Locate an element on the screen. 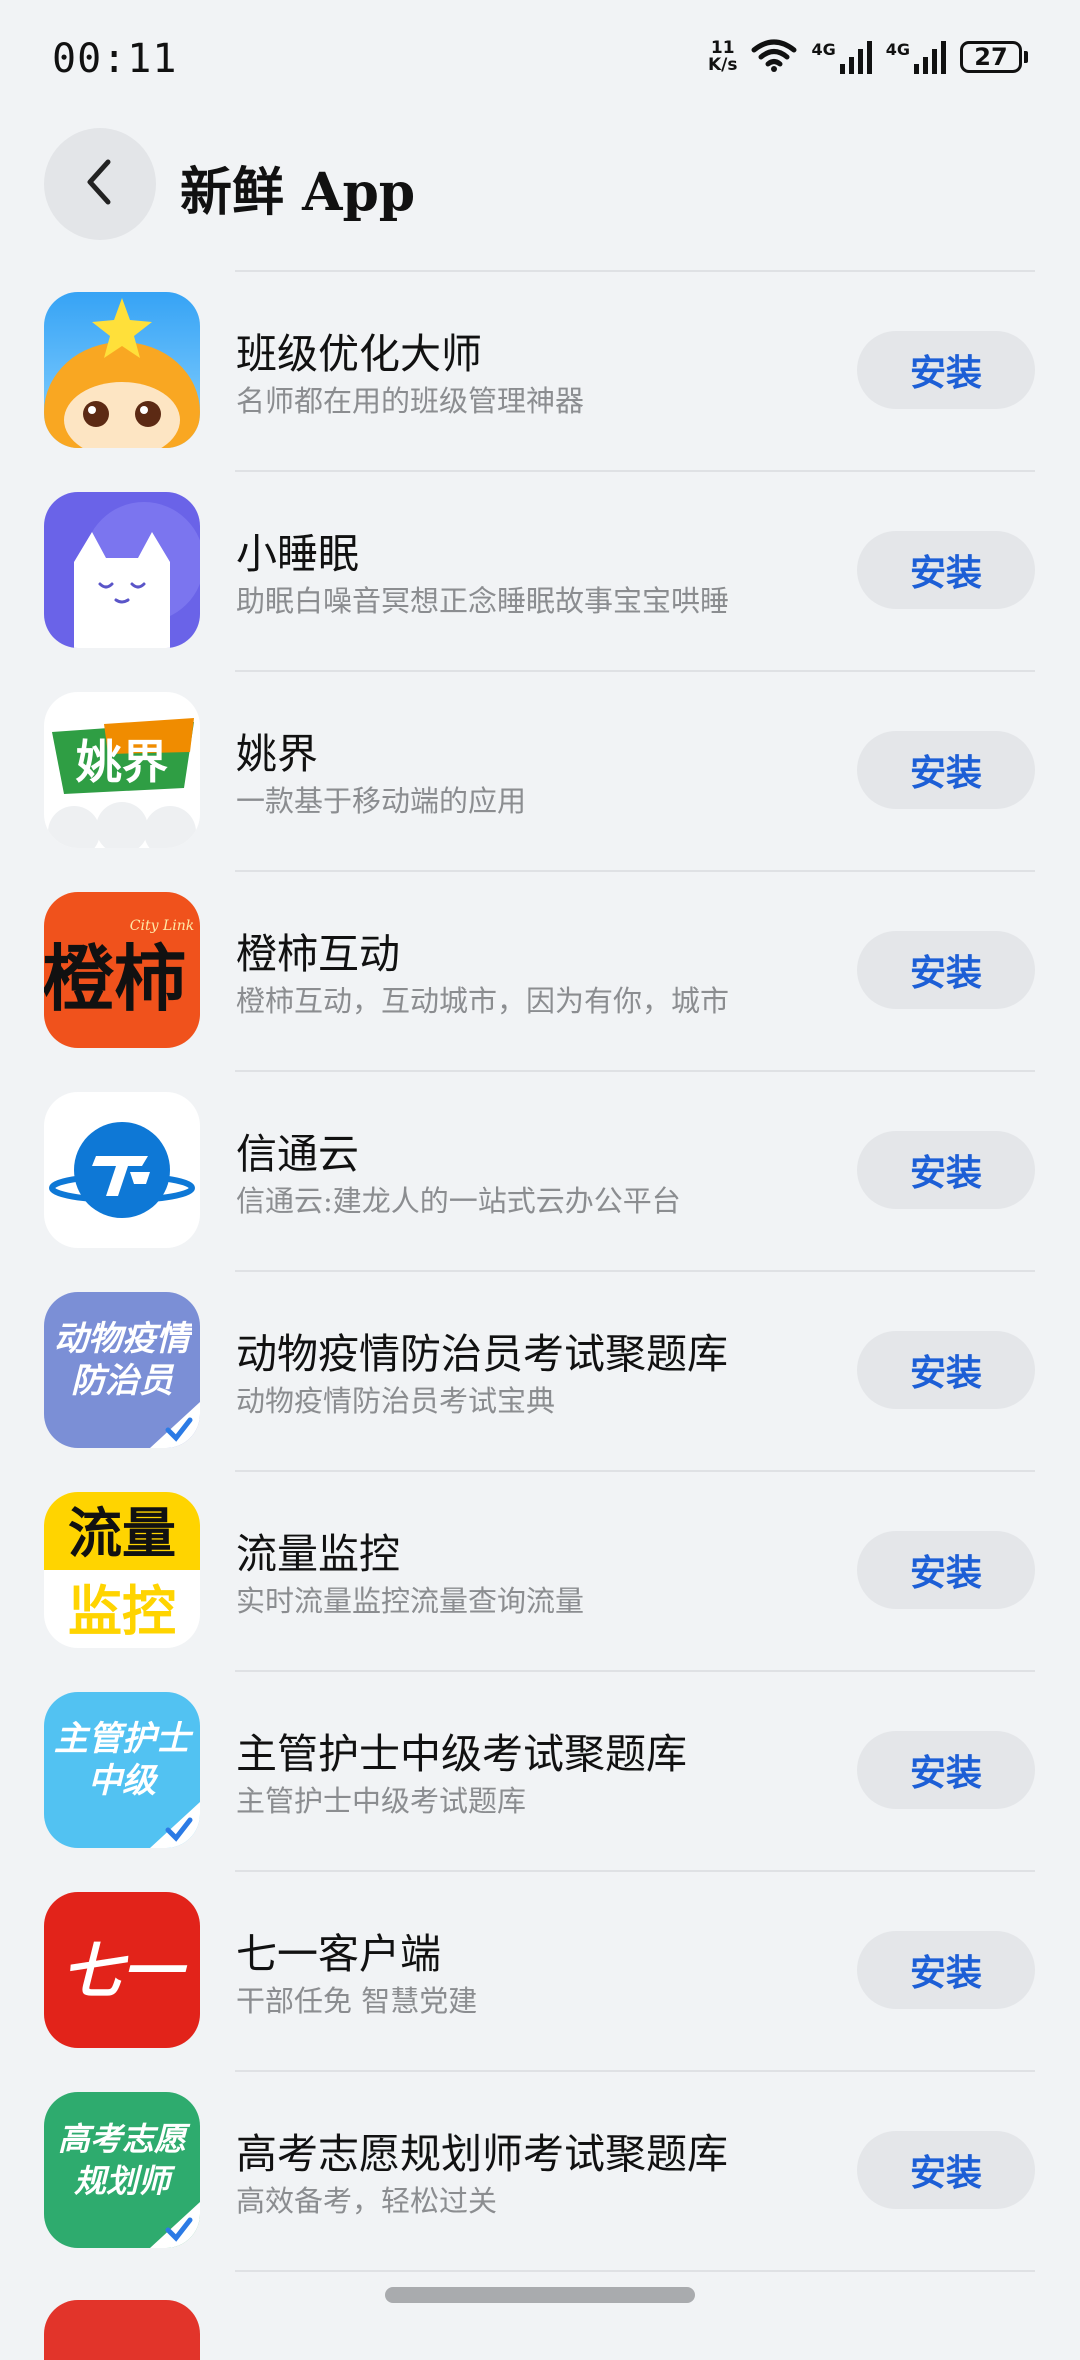 The width and height of the screenshot is (1080, 2360). battery-level: 27 is located at coordinates (991, 57).